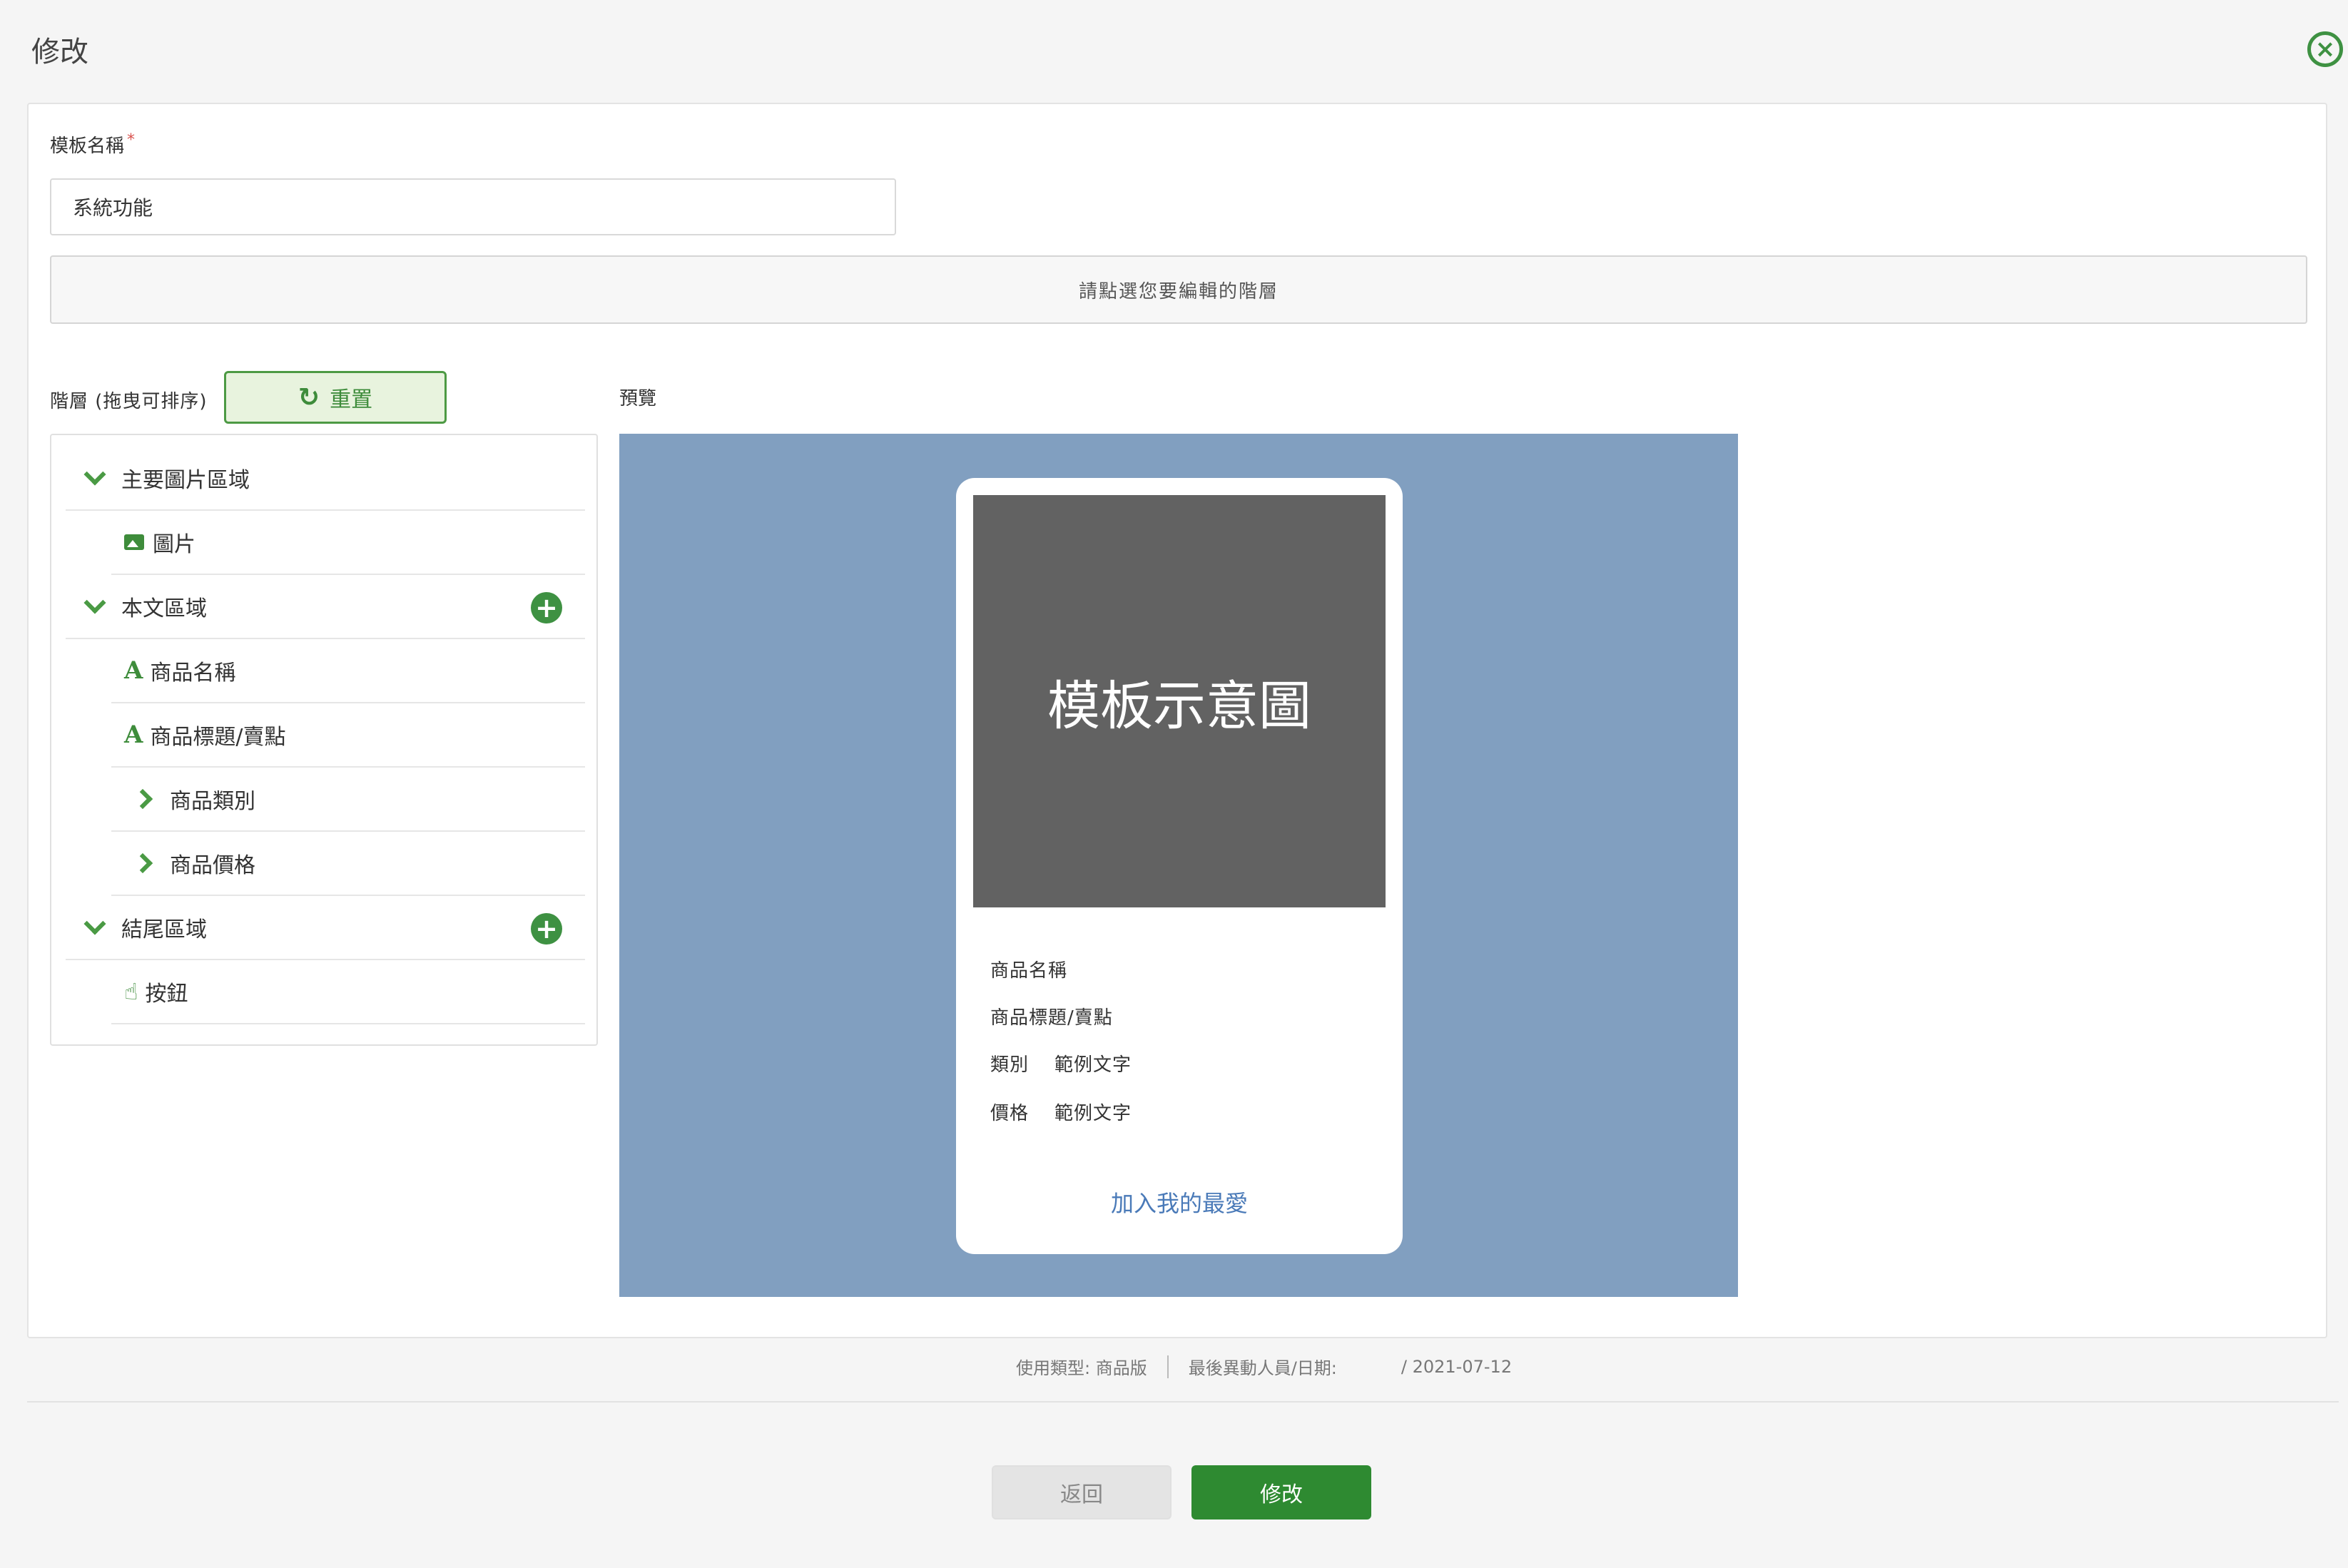 This screenshot has width=2348, height=1568. What do you see at coordinates (1051, 1018) in the screenshot?
I see `preview-product-title: 商品標題/賣點` at bounding box center [1051, 1018].